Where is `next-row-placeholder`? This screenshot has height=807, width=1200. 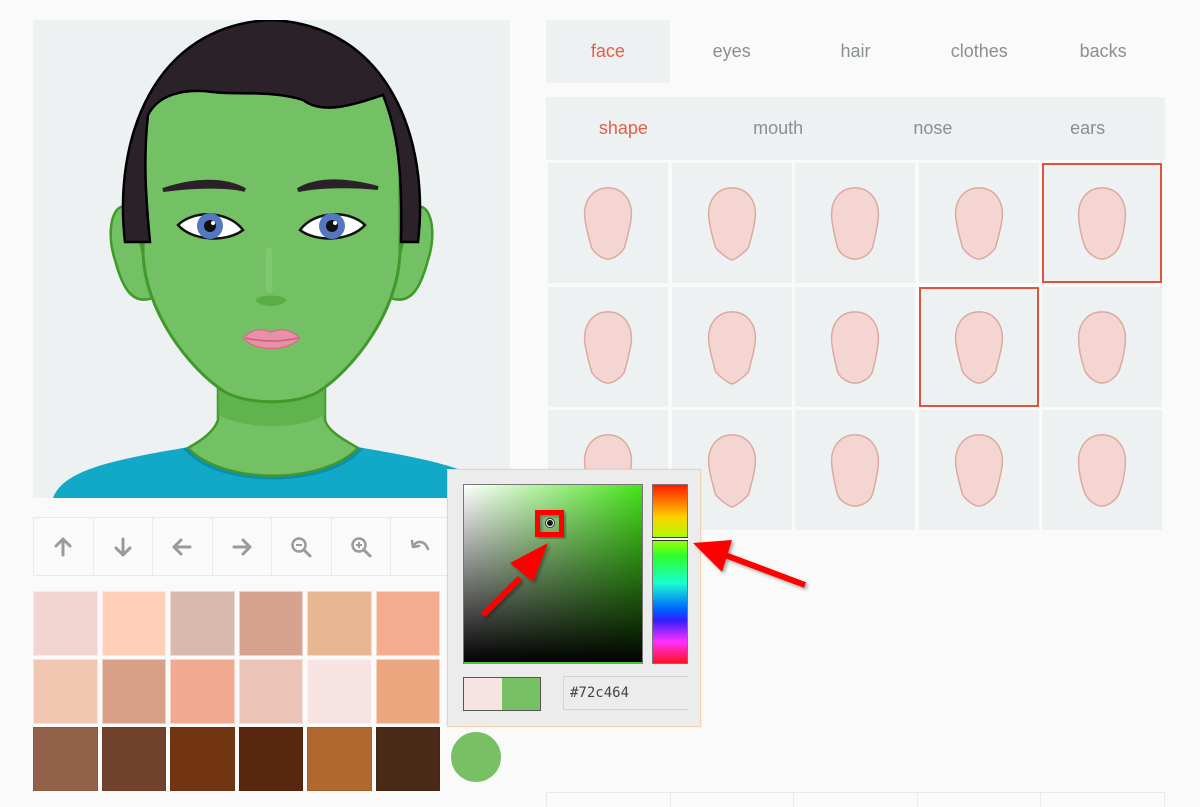 next-row-placeholder is located at coordinates (855, 799).